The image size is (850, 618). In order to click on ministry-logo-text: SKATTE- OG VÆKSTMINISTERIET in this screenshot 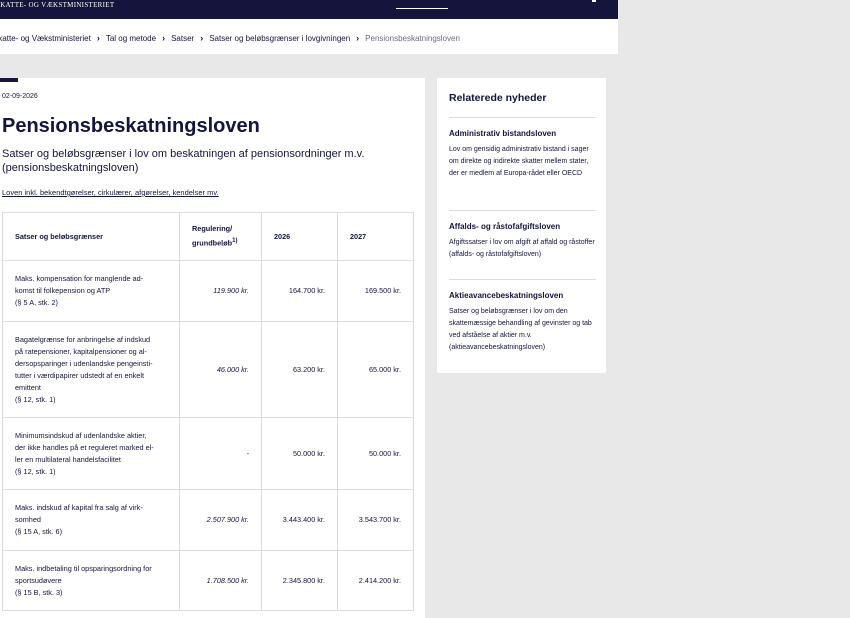, I will do `click(57, 5)`.